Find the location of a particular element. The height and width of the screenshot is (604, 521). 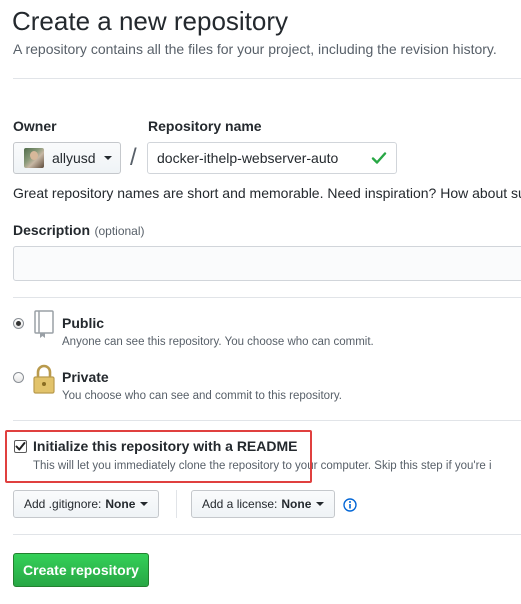

private-radio is located at coordinates (18, 377).